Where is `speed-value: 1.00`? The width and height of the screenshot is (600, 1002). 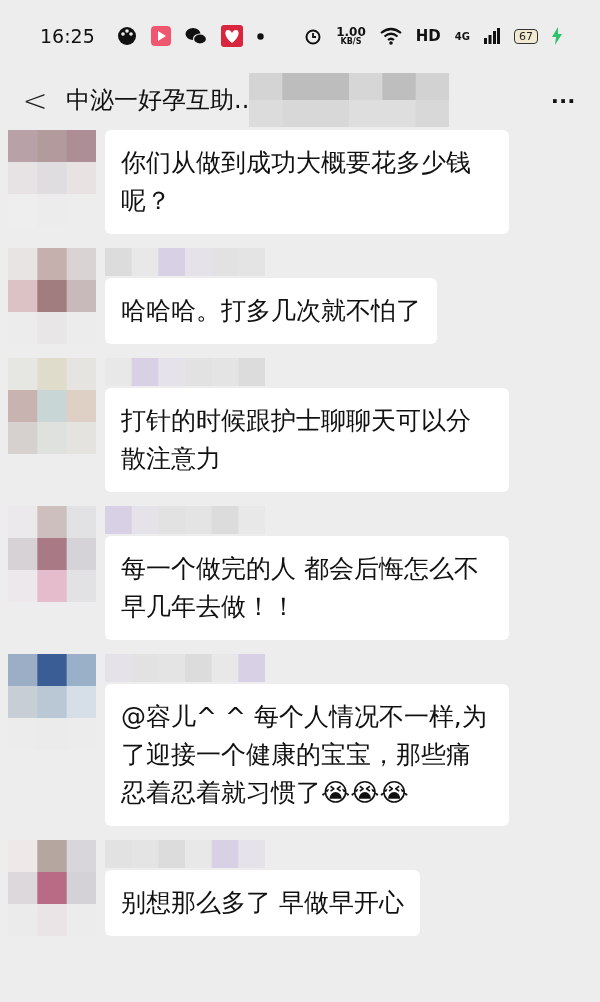
speed-value: 1.00 is located at coordinates (351, 32).